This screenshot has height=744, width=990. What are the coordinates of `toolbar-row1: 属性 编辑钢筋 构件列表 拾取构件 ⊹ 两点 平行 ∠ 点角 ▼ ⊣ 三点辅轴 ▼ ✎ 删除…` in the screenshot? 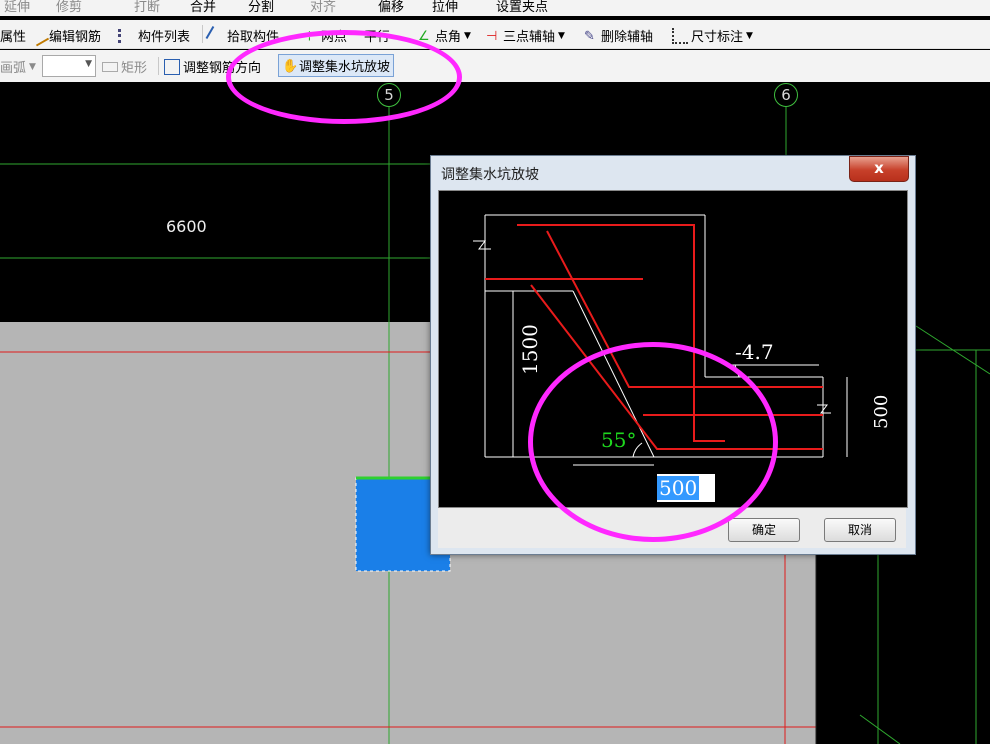 It's located at (495, 34).